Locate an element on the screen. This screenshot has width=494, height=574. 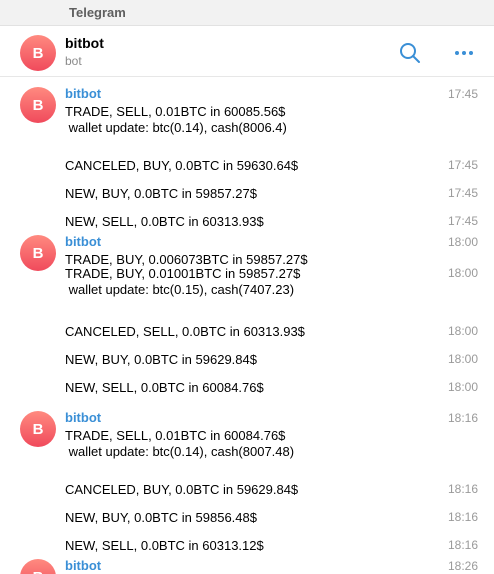
search-icon is located at coordinates (410, 53).